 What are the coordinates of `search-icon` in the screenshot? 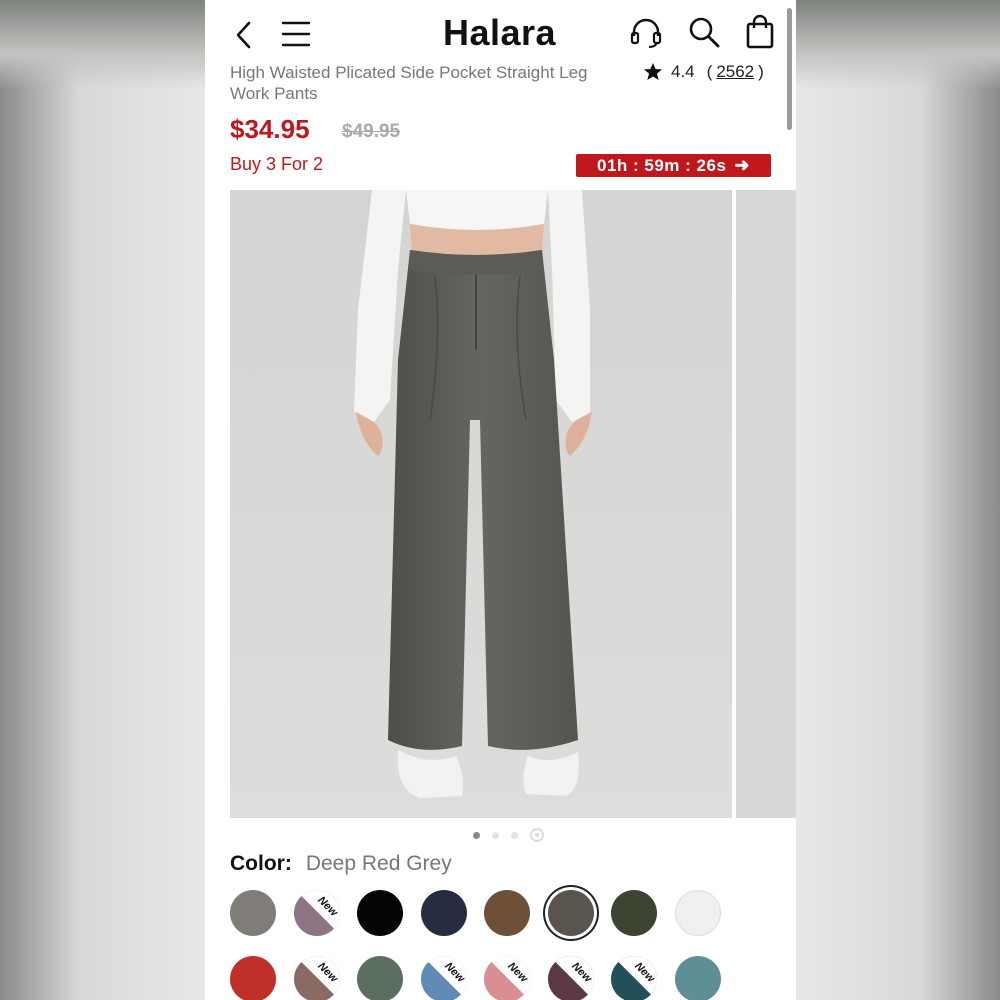 It's located at (704, 34).